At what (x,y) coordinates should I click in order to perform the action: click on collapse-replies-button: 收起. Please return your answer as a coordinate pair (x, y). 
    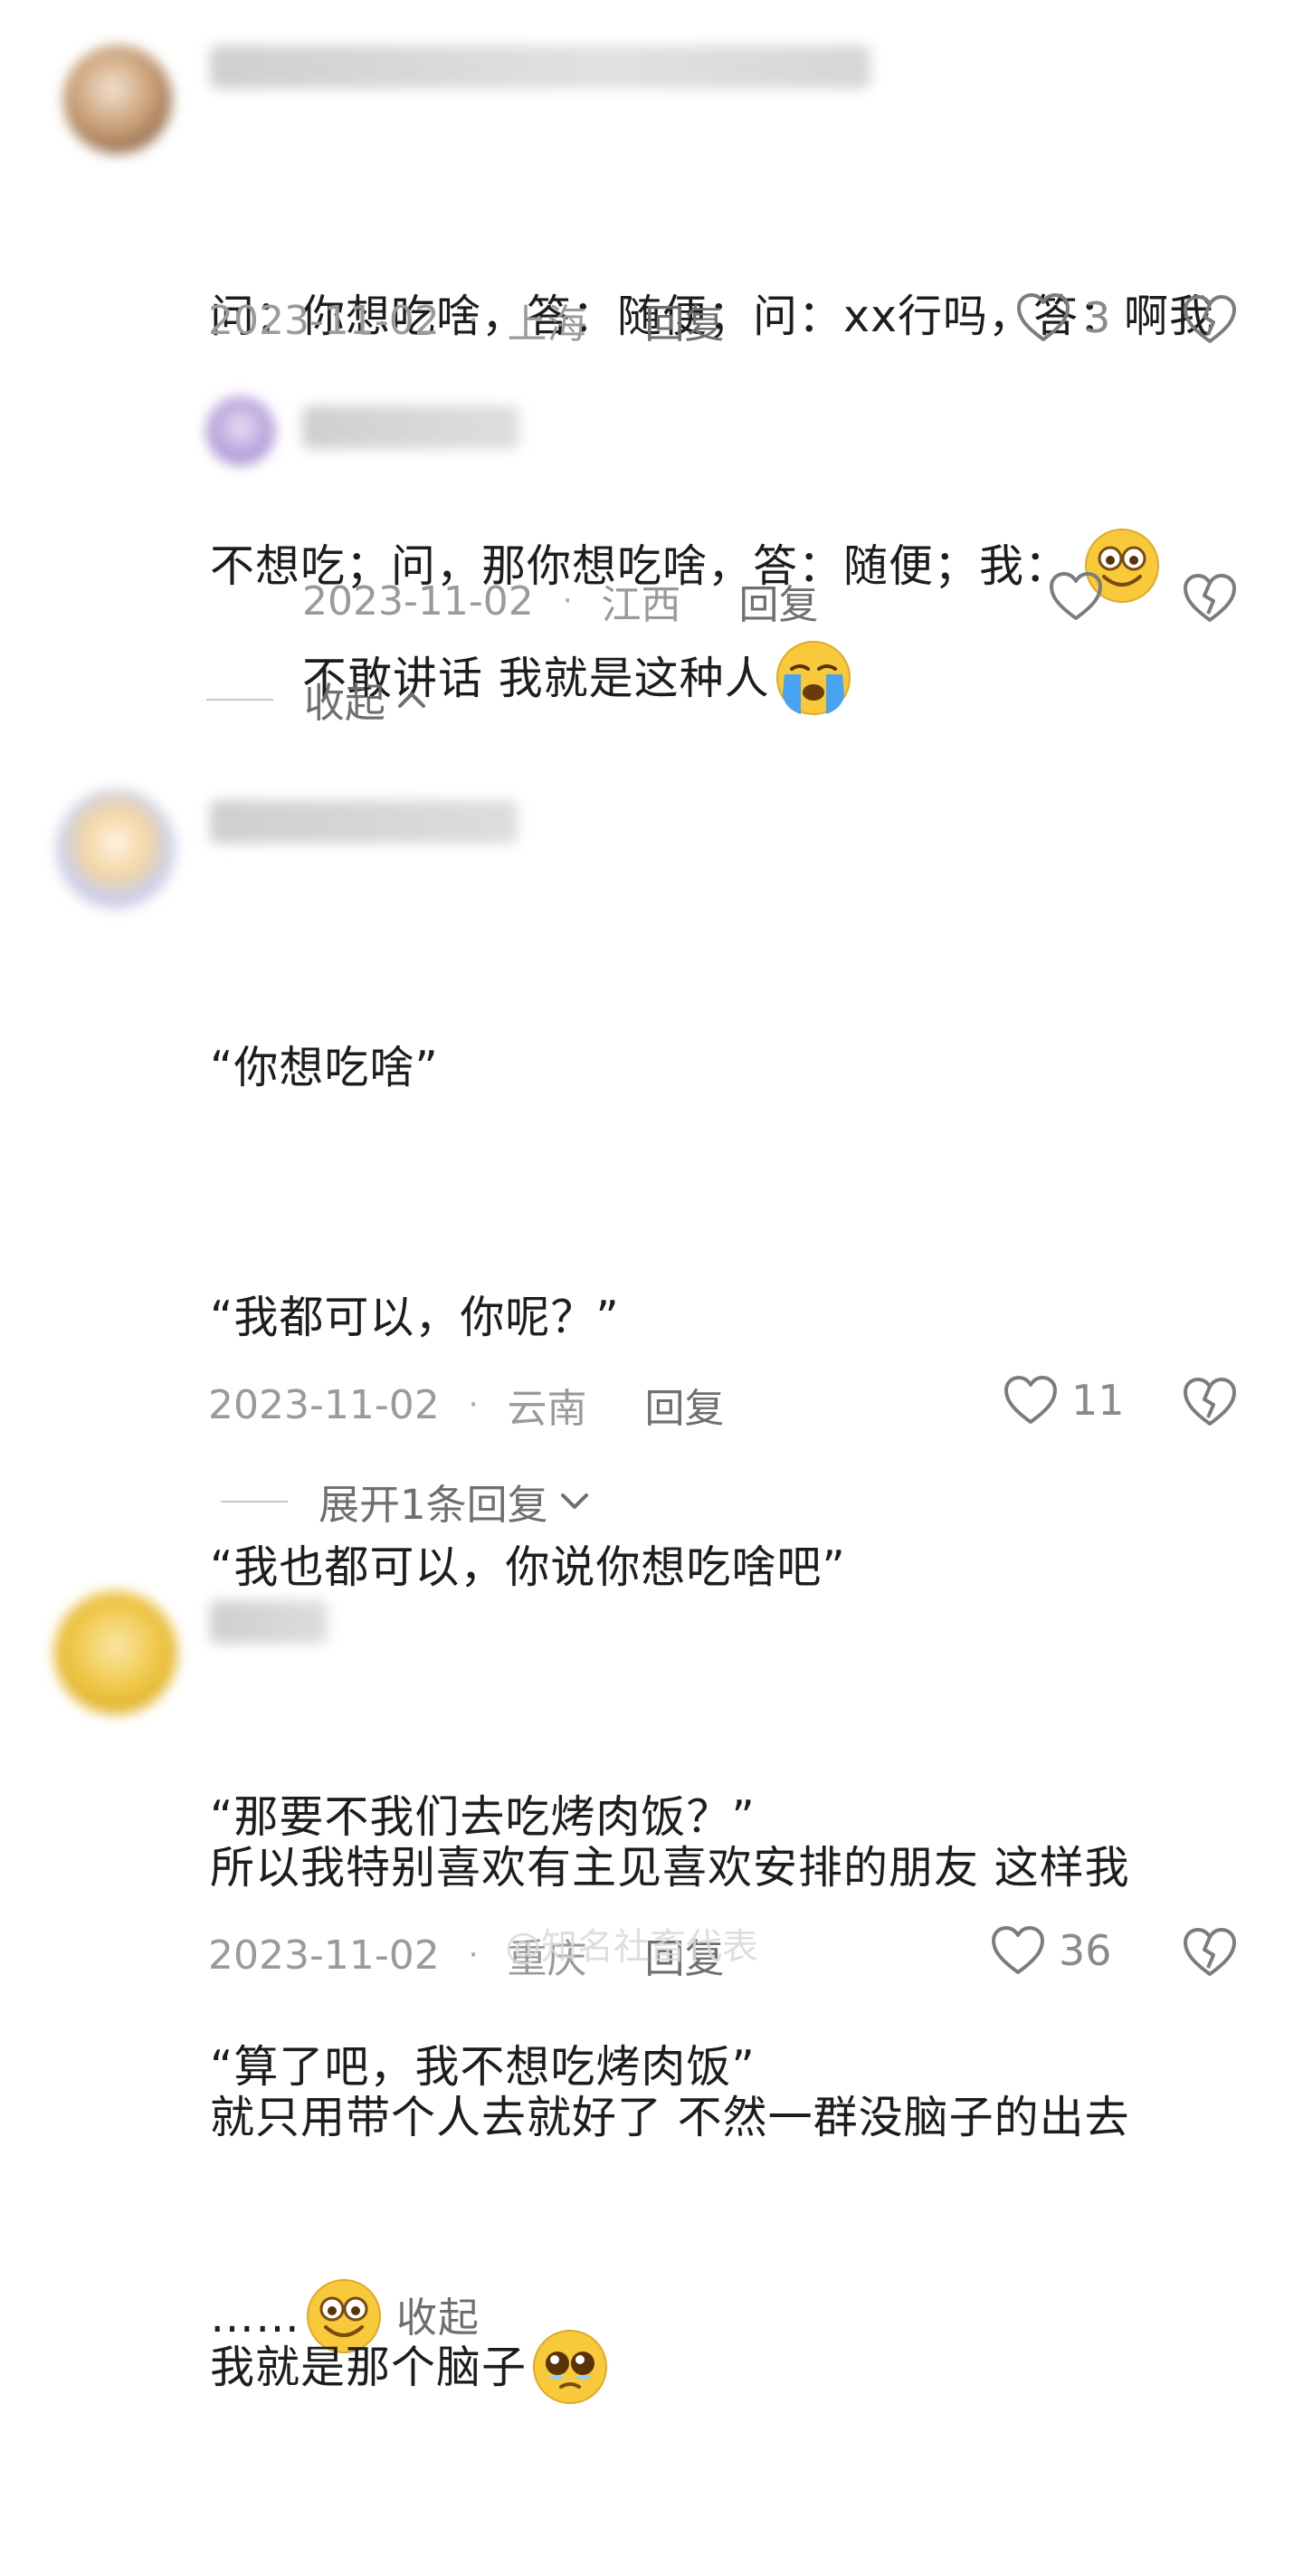
    Looking at the image, I should click on (317, 699).